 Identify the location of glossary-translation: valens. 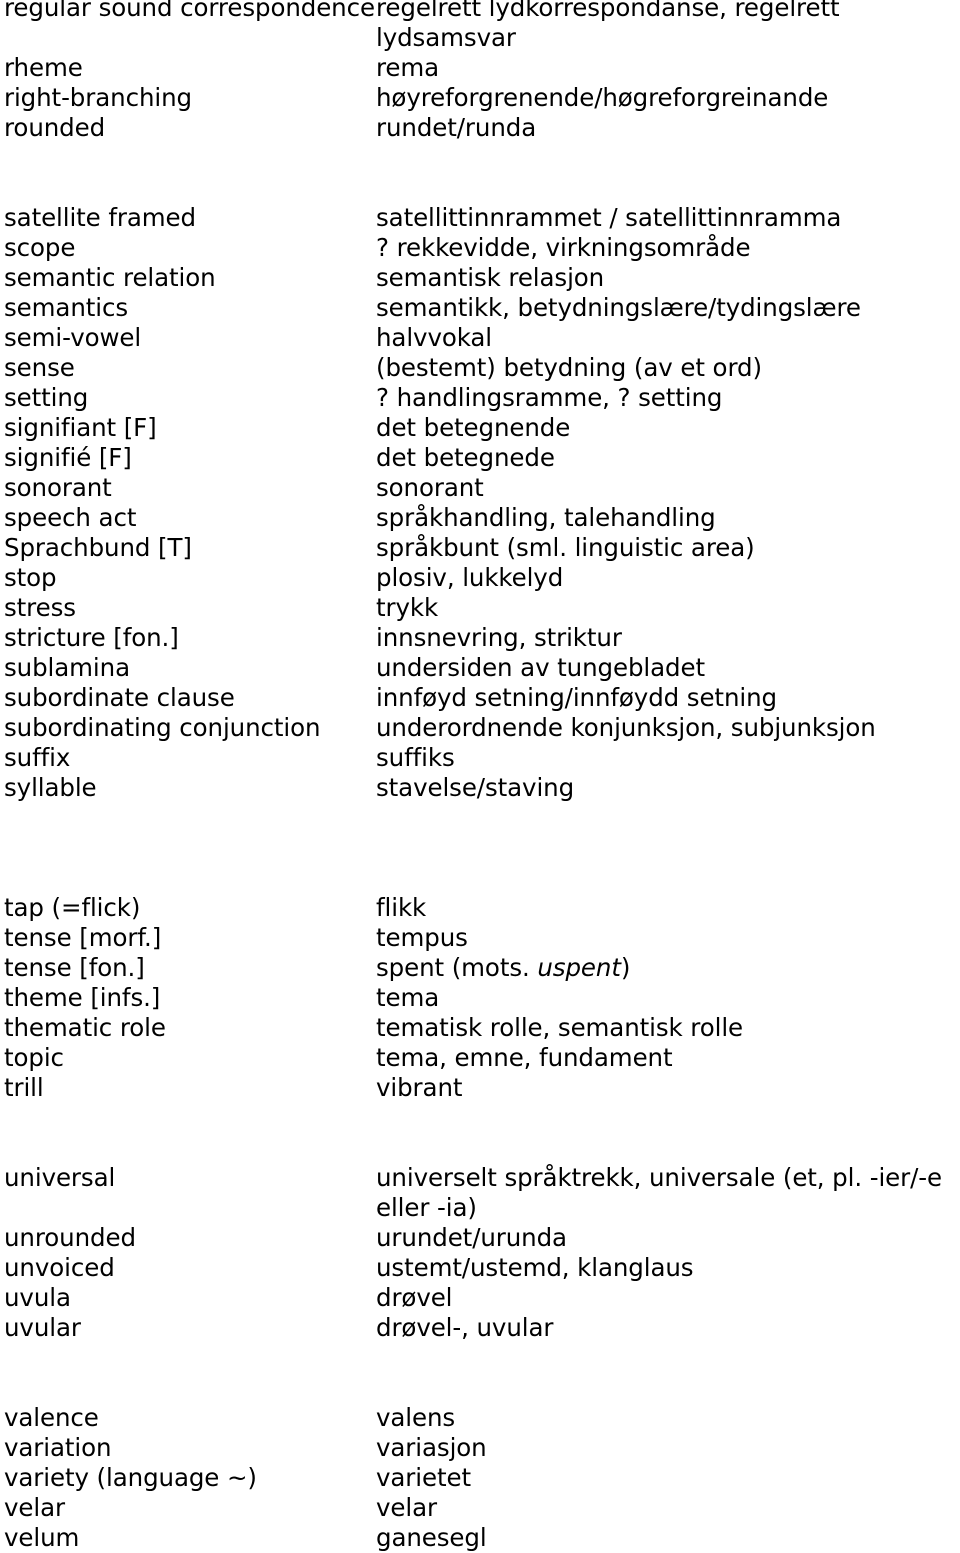
(668, 1418).